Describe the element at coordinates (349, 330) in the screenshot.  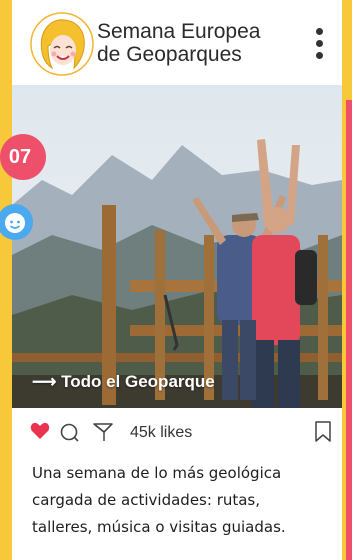
I see `side-accent-strip` at that location.